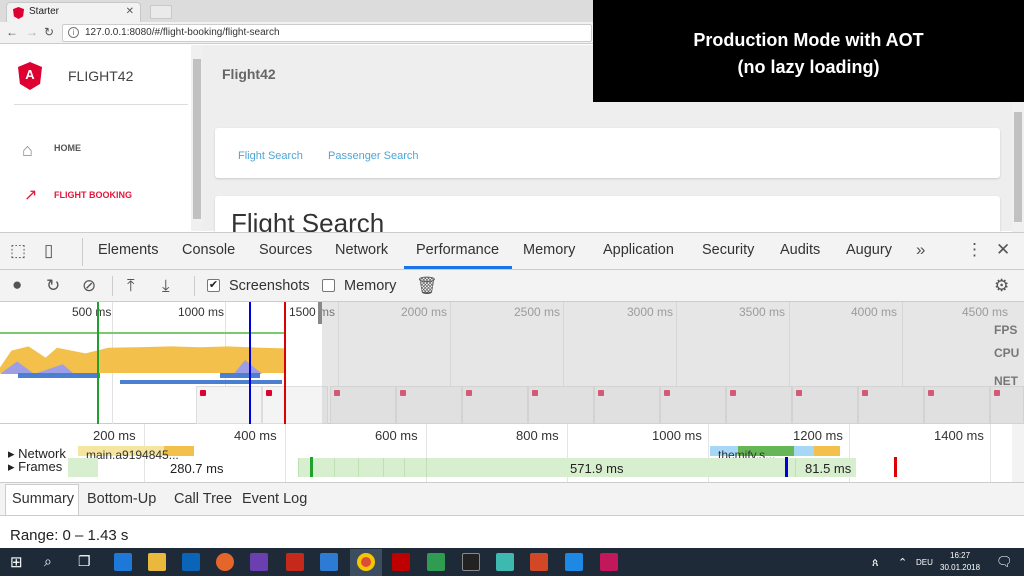 The height and width of the screenshot is (576, 1024). Describe the element at coordinates (320, 313) in the screenshot. I see `range-handle` at that location.